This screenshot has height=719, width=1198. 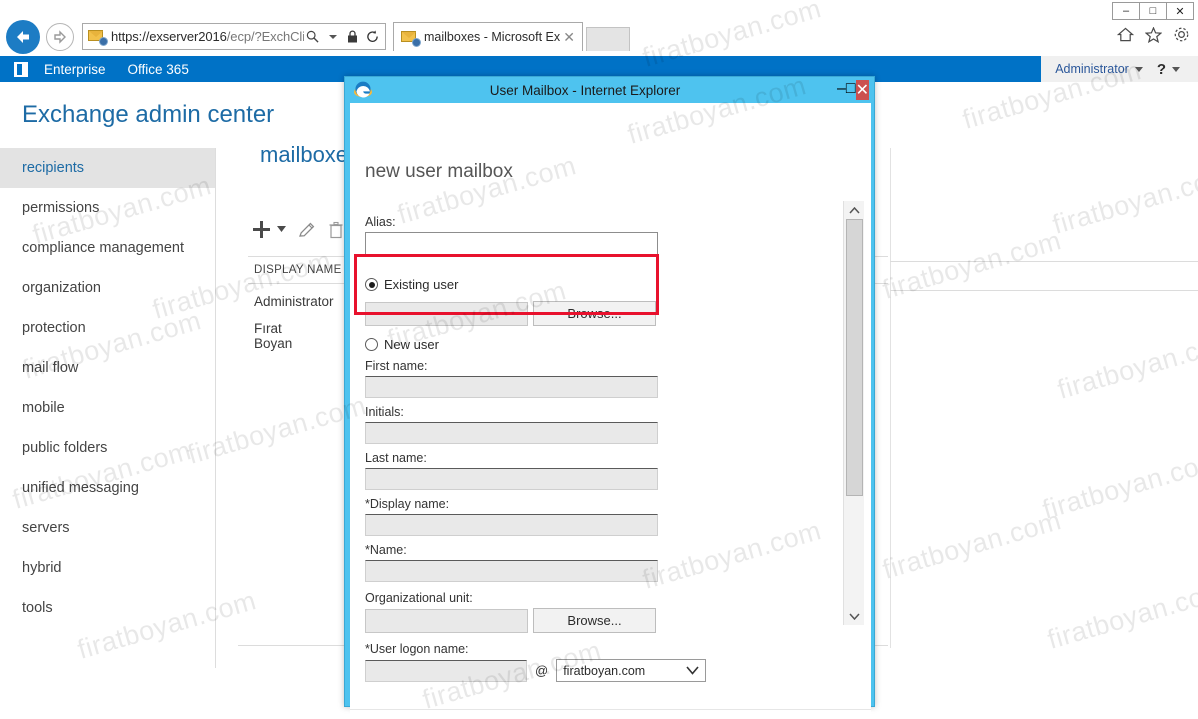 What do you see at coordinates (890, 398) in the screenshot?
I see `details-panel-divider` at bounding box center [890, 398].